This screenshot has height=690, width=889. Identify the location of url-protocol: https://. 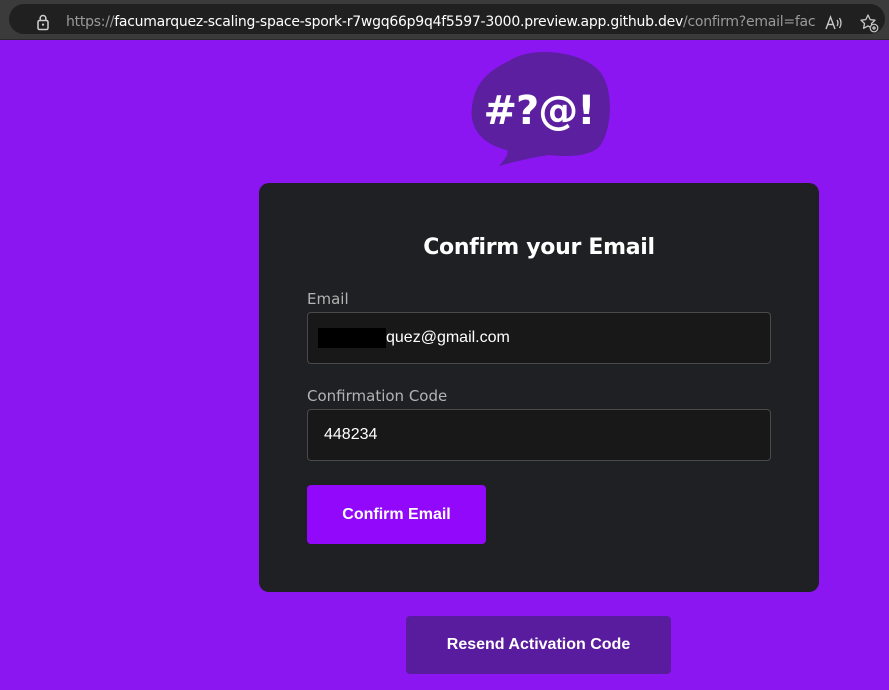
(90, 22).